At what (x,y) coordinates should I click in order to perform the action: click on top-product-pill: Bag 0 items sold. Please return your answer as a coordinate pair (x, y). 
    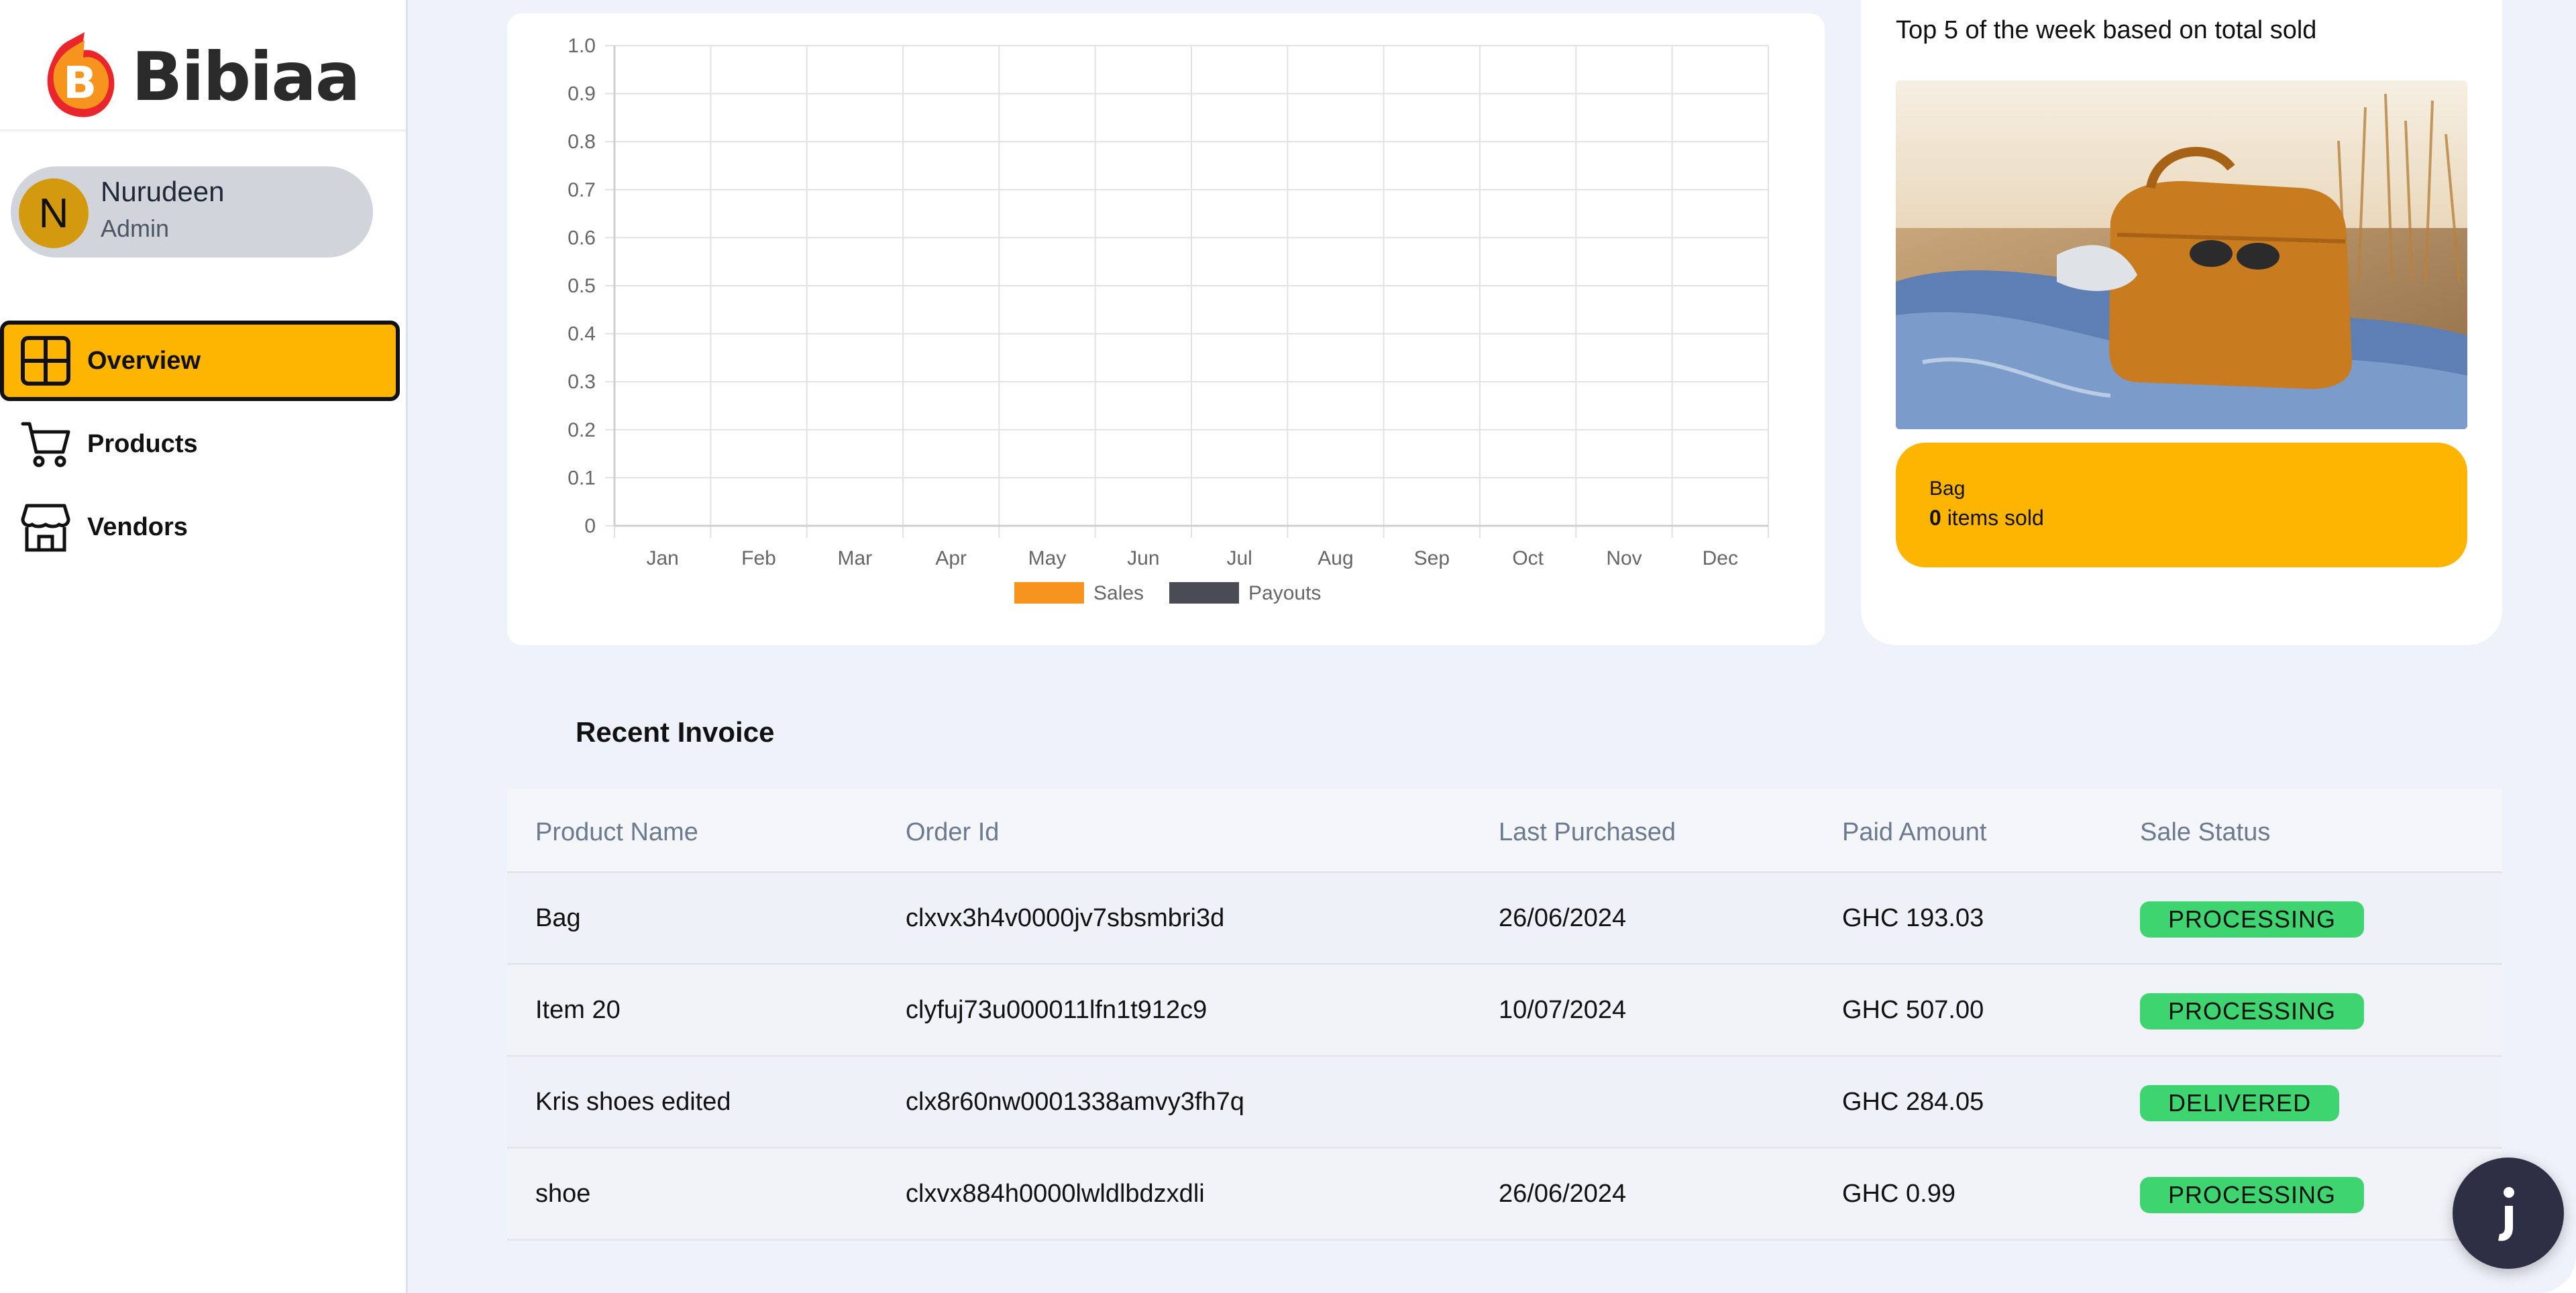
    Looking at the image, I should click on (2181, 505).